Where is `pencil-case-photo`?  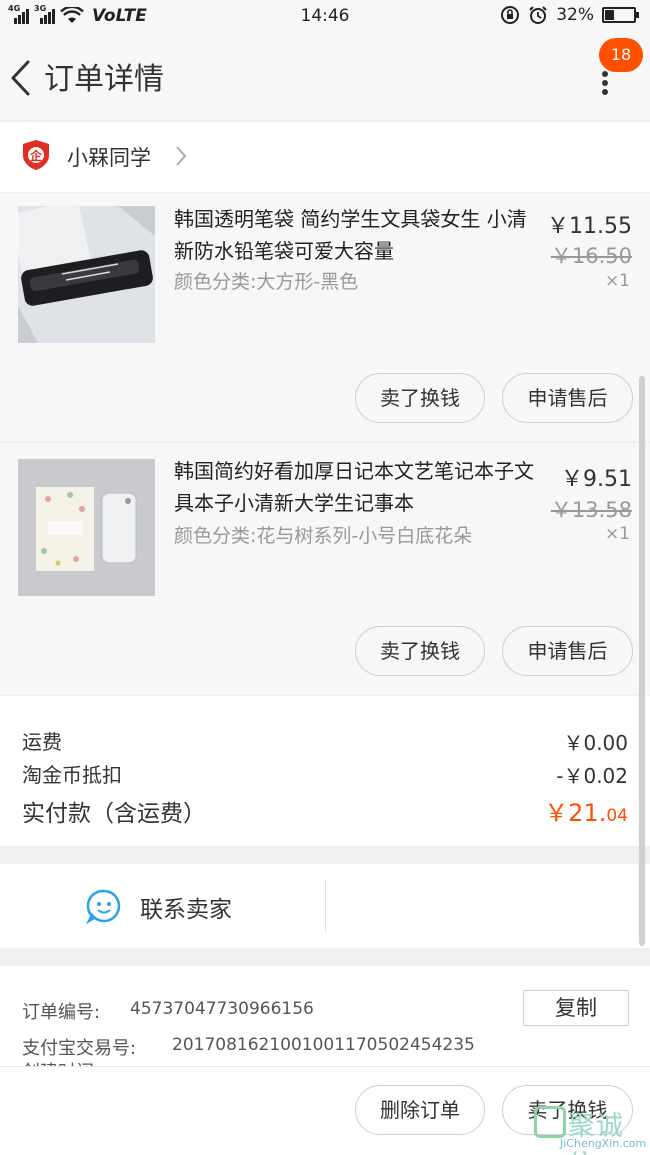 pencil-case-photo is located at coordinates (86, 274).